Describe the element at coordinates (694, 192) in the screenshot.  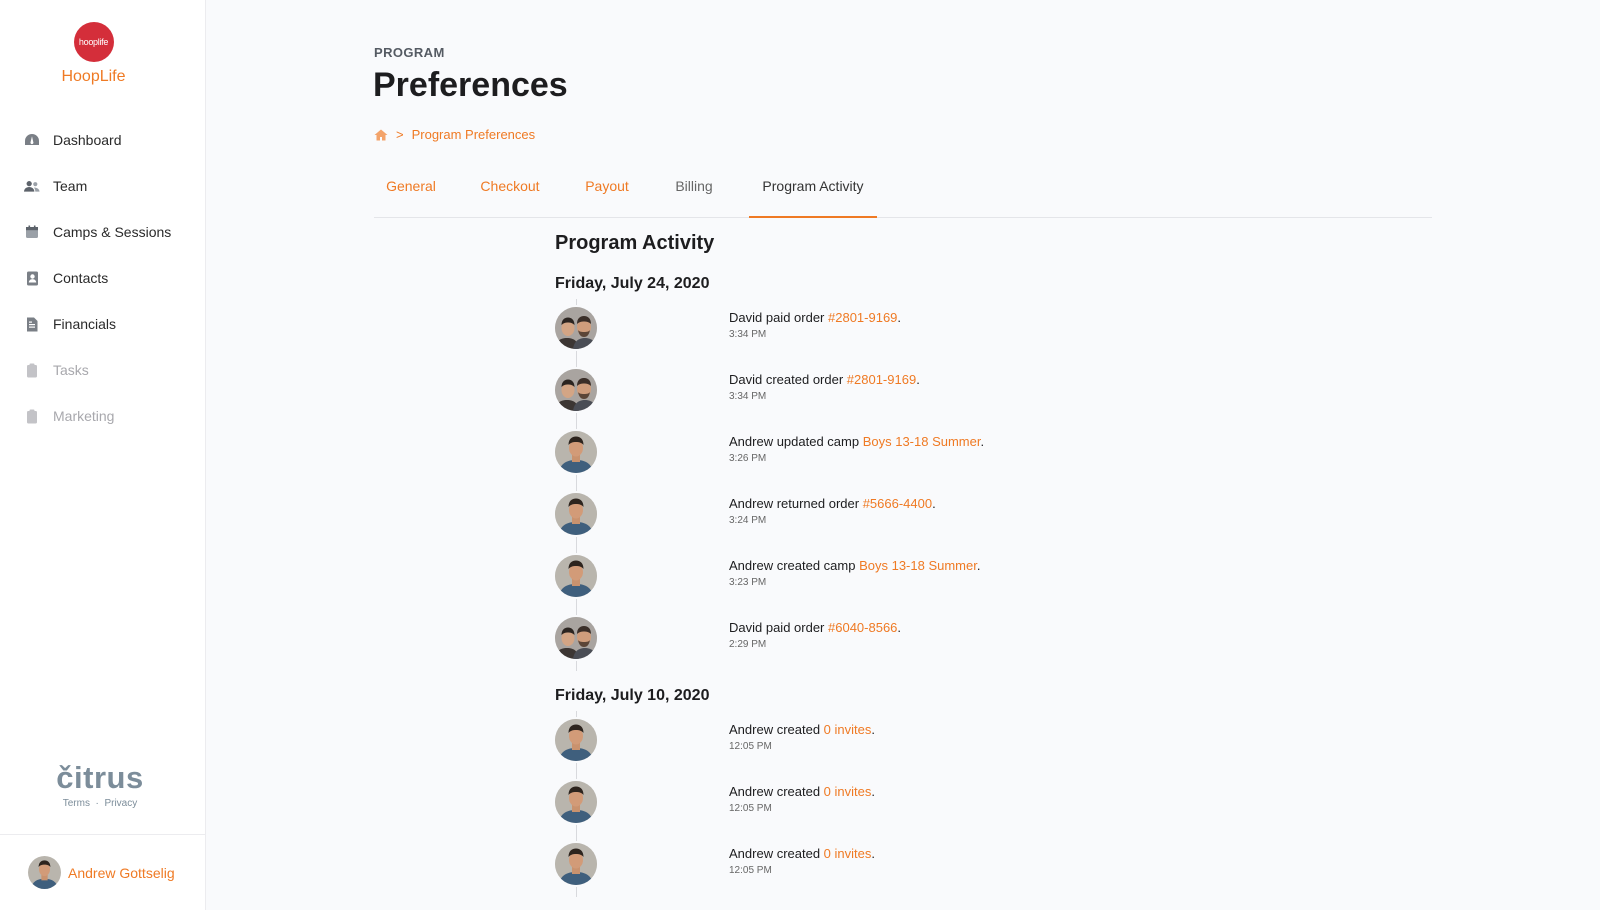
I see `tab-billing: Billing` at that location.